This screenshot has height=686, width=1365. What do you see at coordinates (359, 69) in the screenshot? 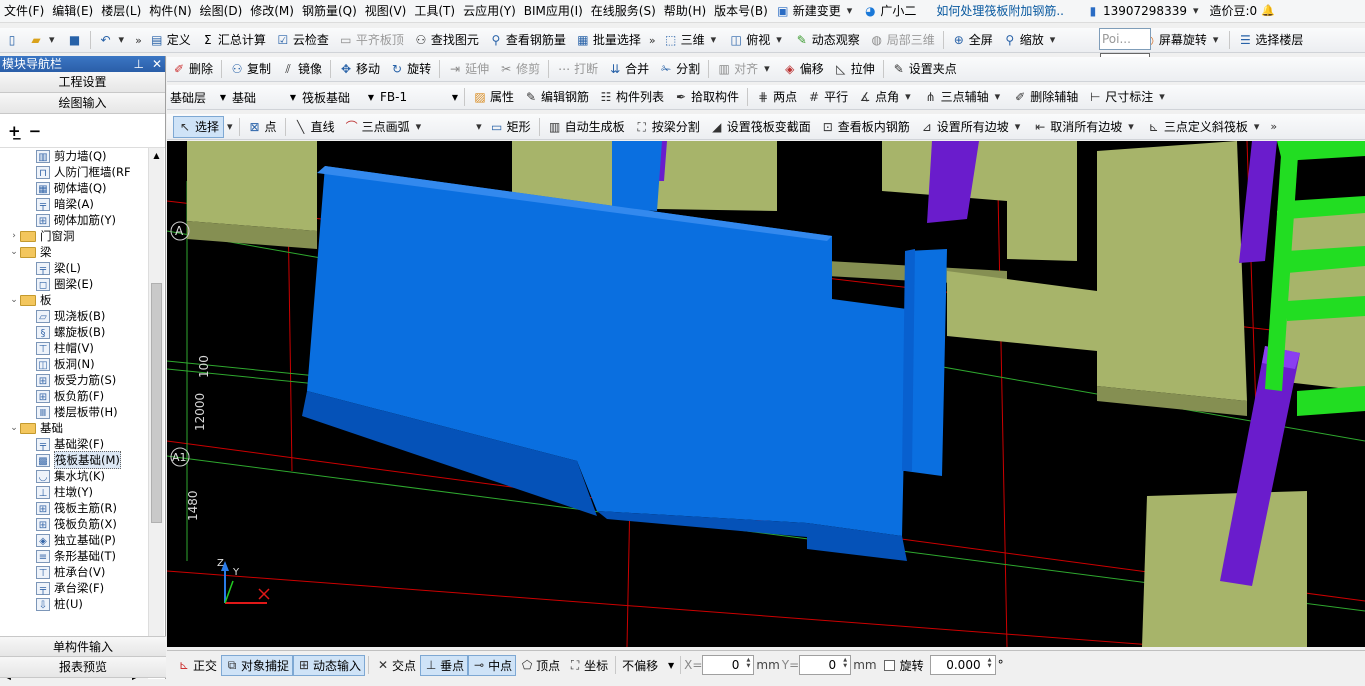
I see `move-button: ✥ 移动` at bounding box center [359, 69].